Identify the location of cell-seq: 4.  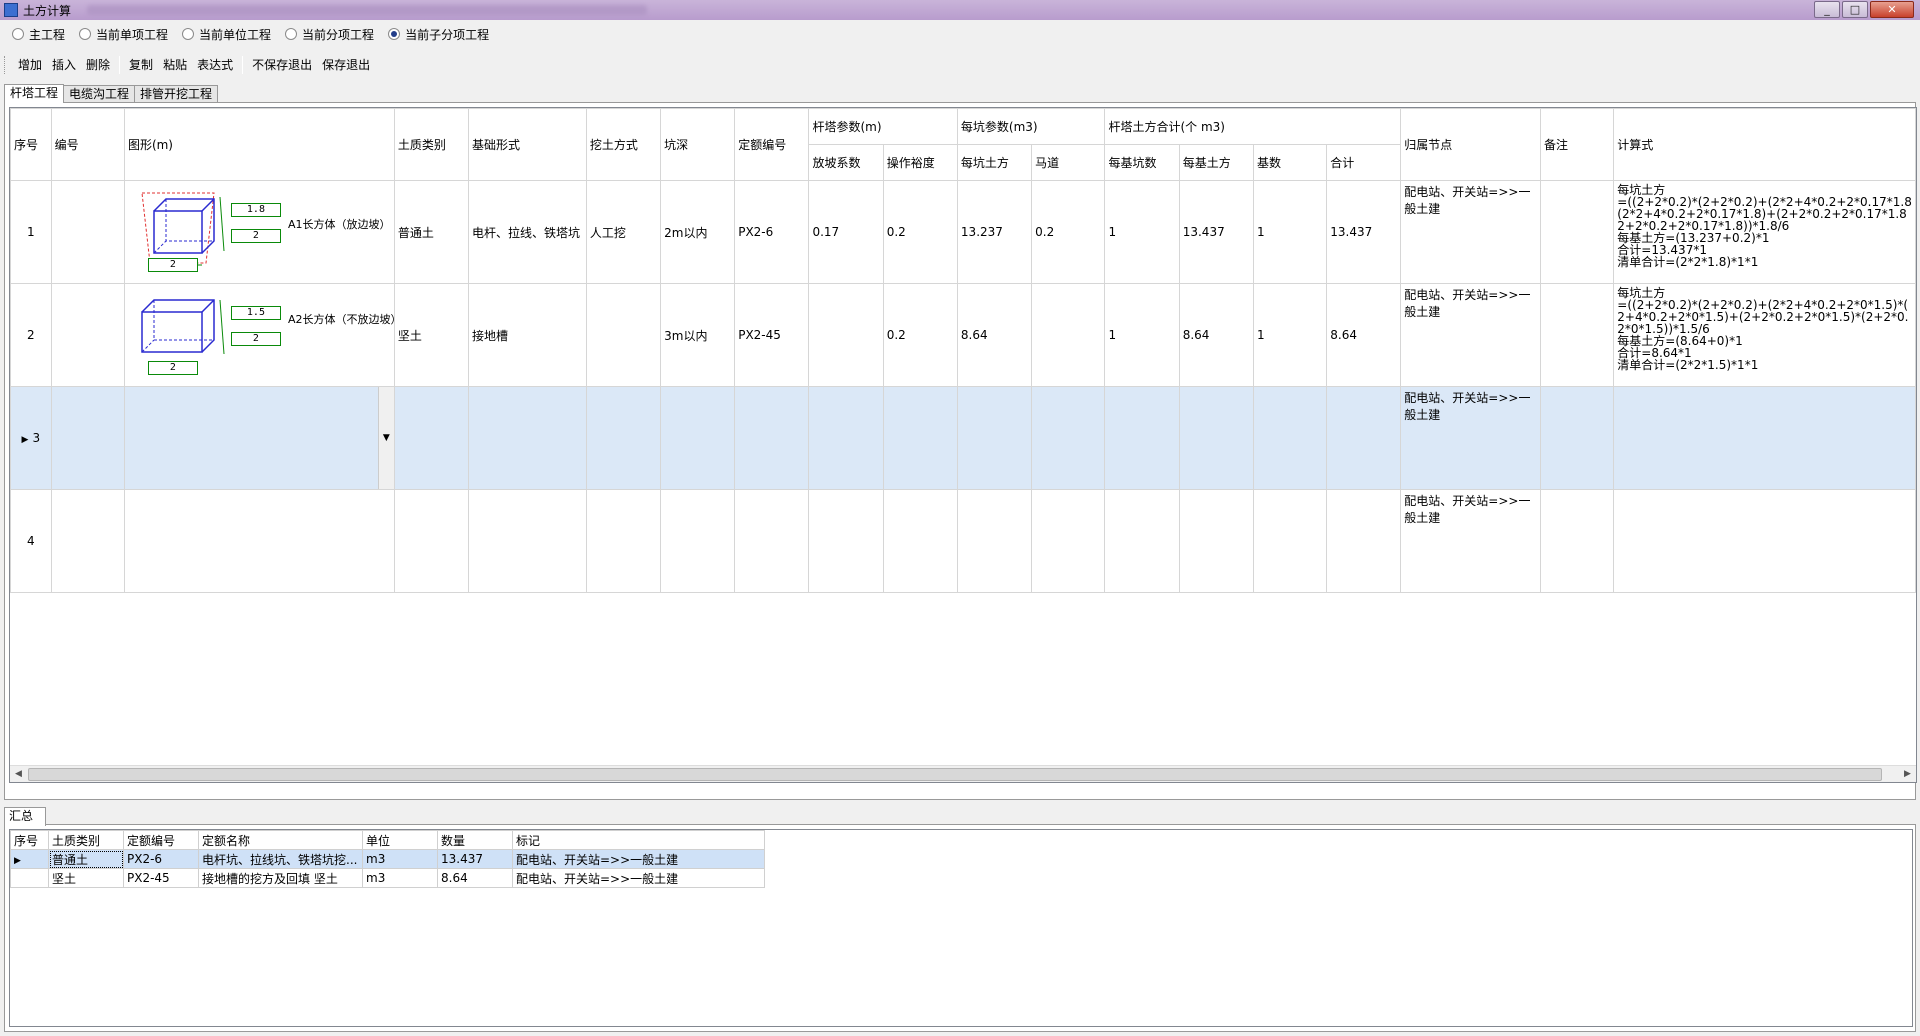
(31, 541).